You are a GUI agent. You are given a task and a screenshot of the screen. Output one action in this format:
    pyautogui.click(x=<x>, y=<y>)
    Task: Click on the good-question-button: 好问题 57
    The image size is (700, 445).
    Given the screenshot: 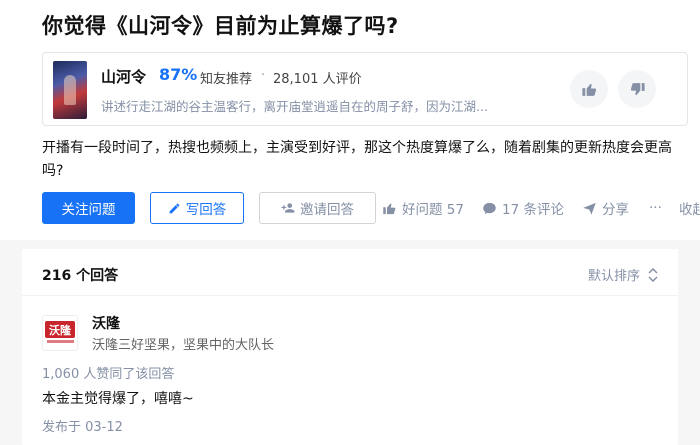 What is the action you would take?
    pyautogui.click(x=423, y=208)
    